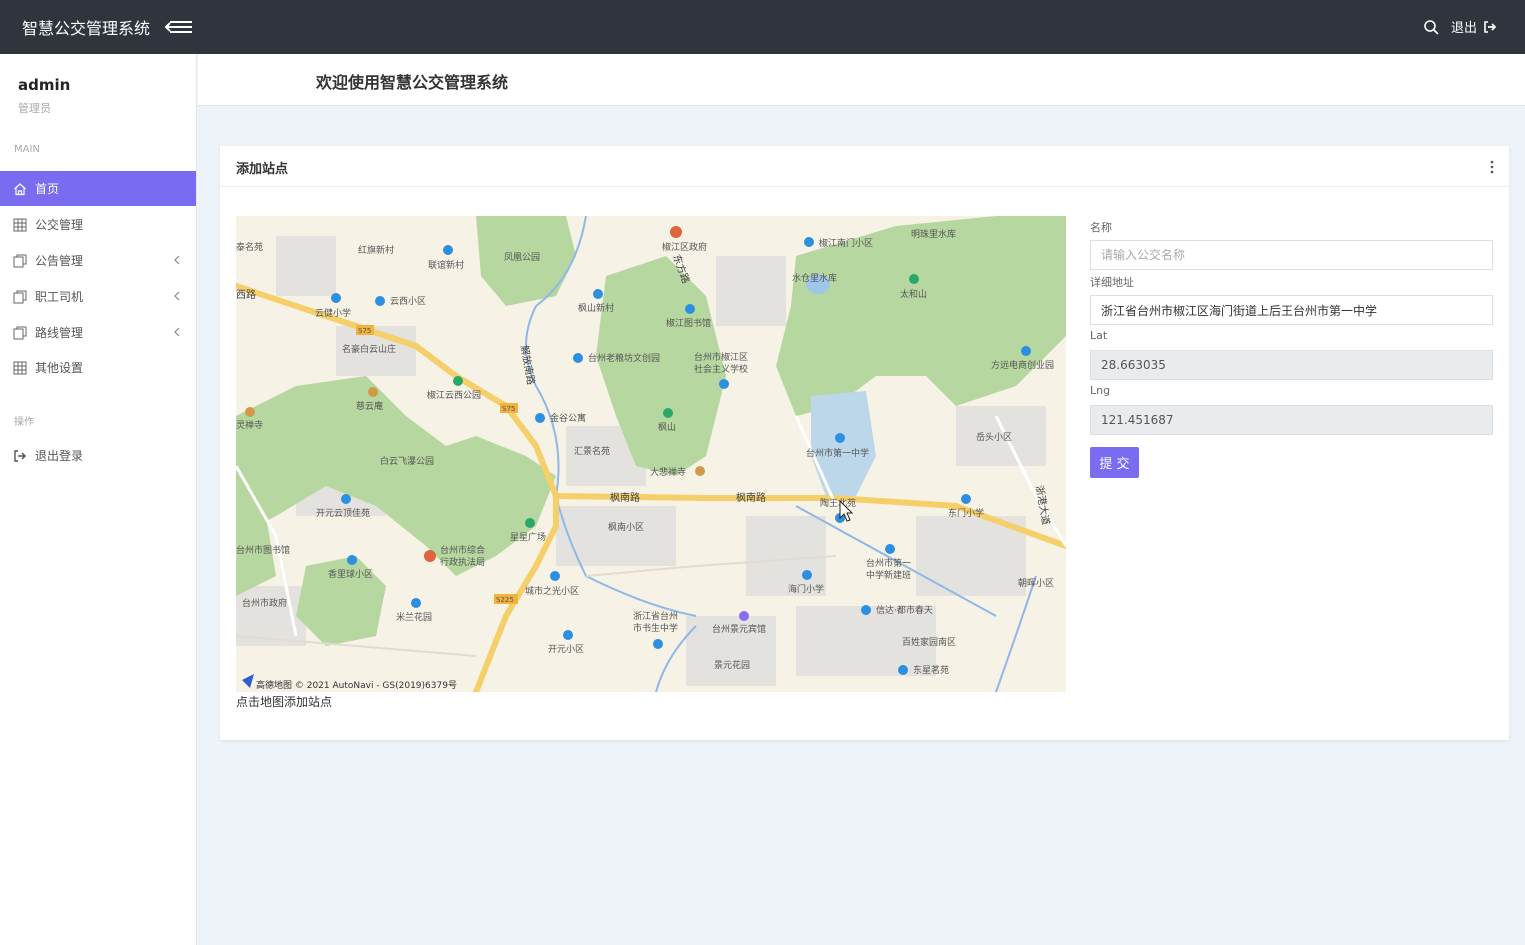 The image size is (1525, 945). Describe the element at coordinates (98, 296) in the screenshot. I see `sidebar-item-drivers: 职工司机` at that location.